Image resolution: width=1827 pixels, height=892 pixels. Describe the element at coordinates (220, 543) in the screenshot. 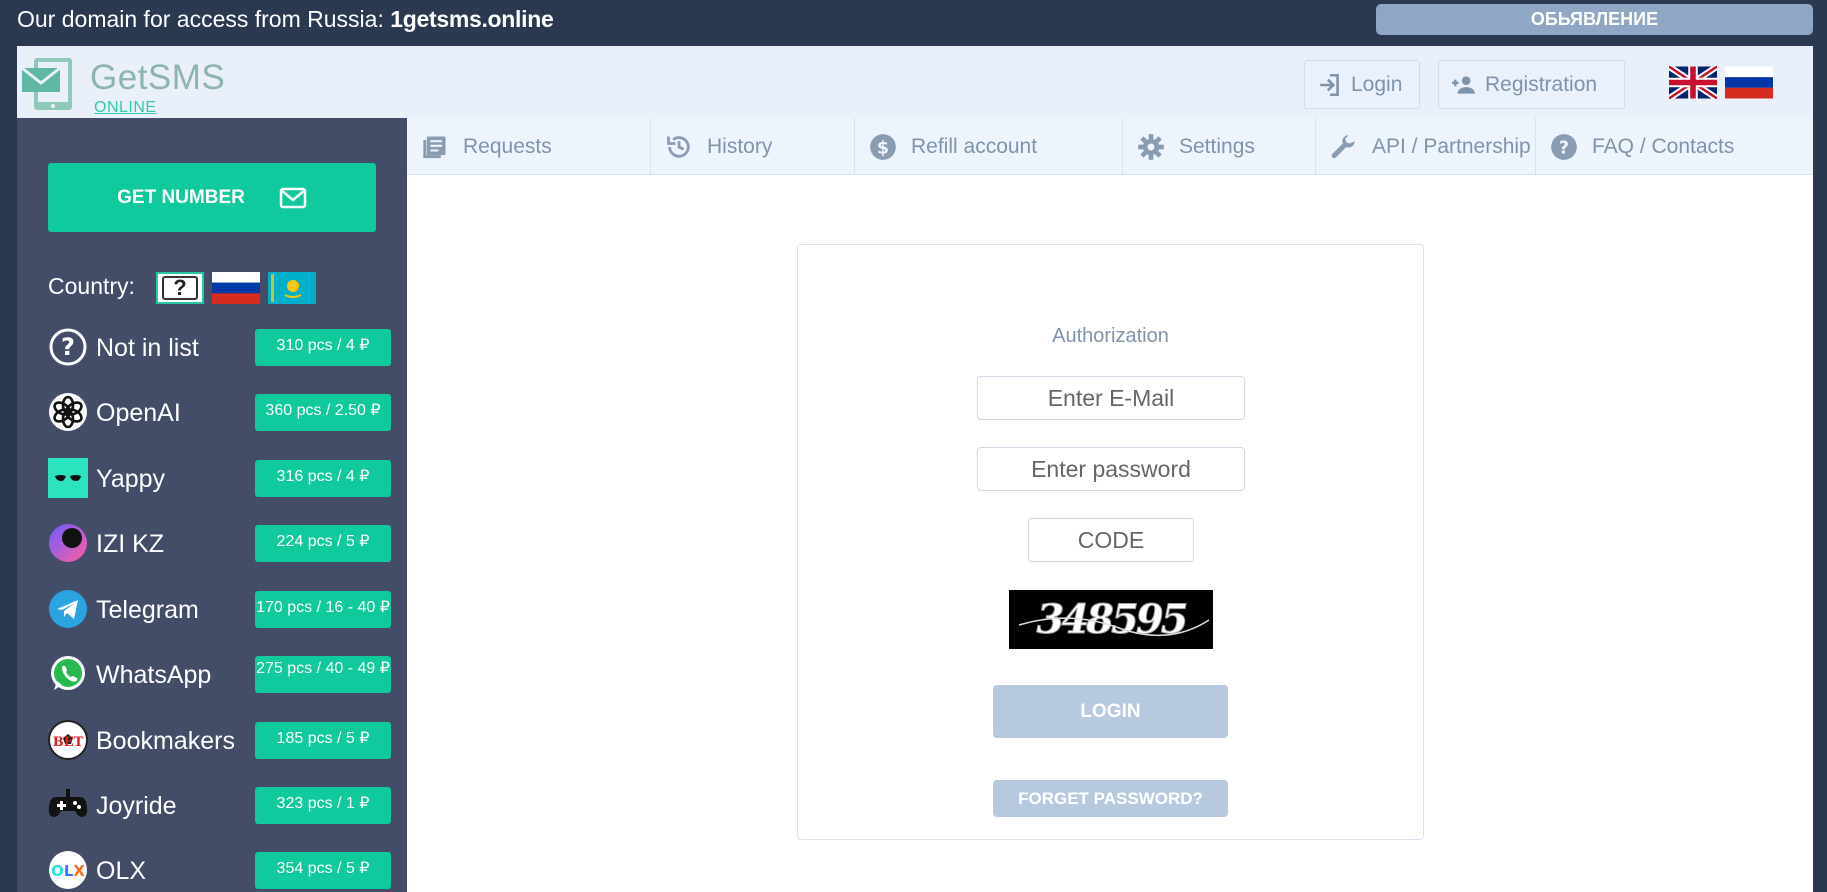

I see `service-item: IZI KZ 224 pcs / 5 ₽` at that location.